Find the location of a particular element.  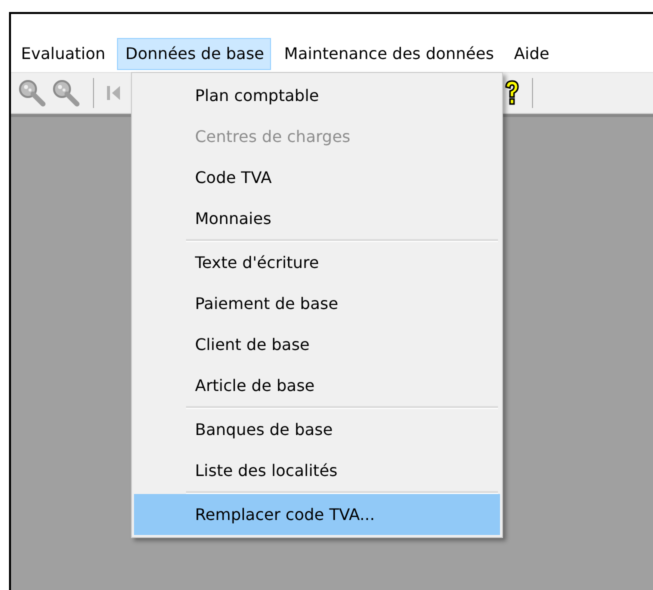

menu-item: Code TVA is located at coordinates (317, 177).